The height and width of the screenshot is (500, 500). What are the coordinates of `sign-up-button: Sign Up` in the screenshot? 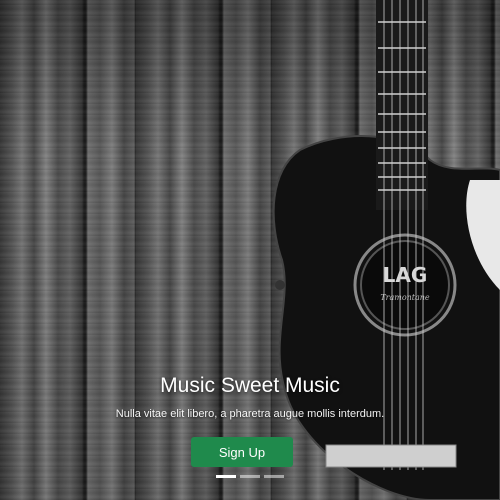 It's located at (242, 452).